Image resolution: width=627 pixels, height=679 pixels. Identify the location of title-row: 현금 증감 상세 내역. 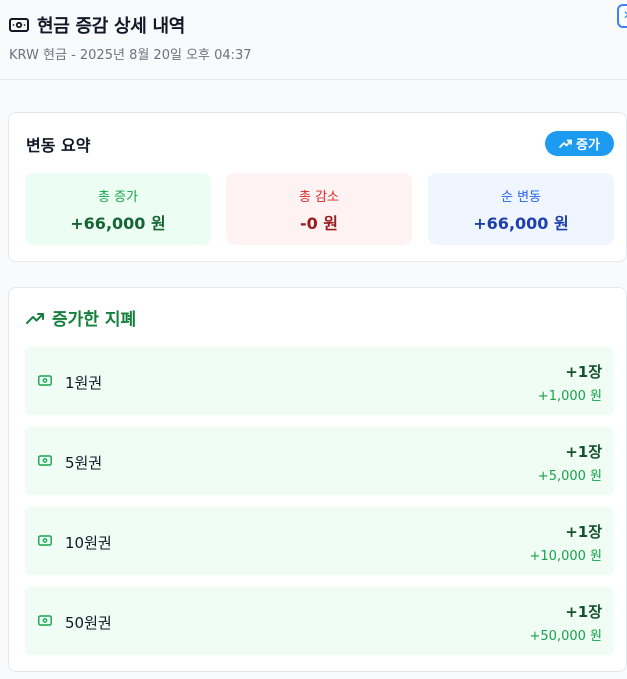
(97, 25).